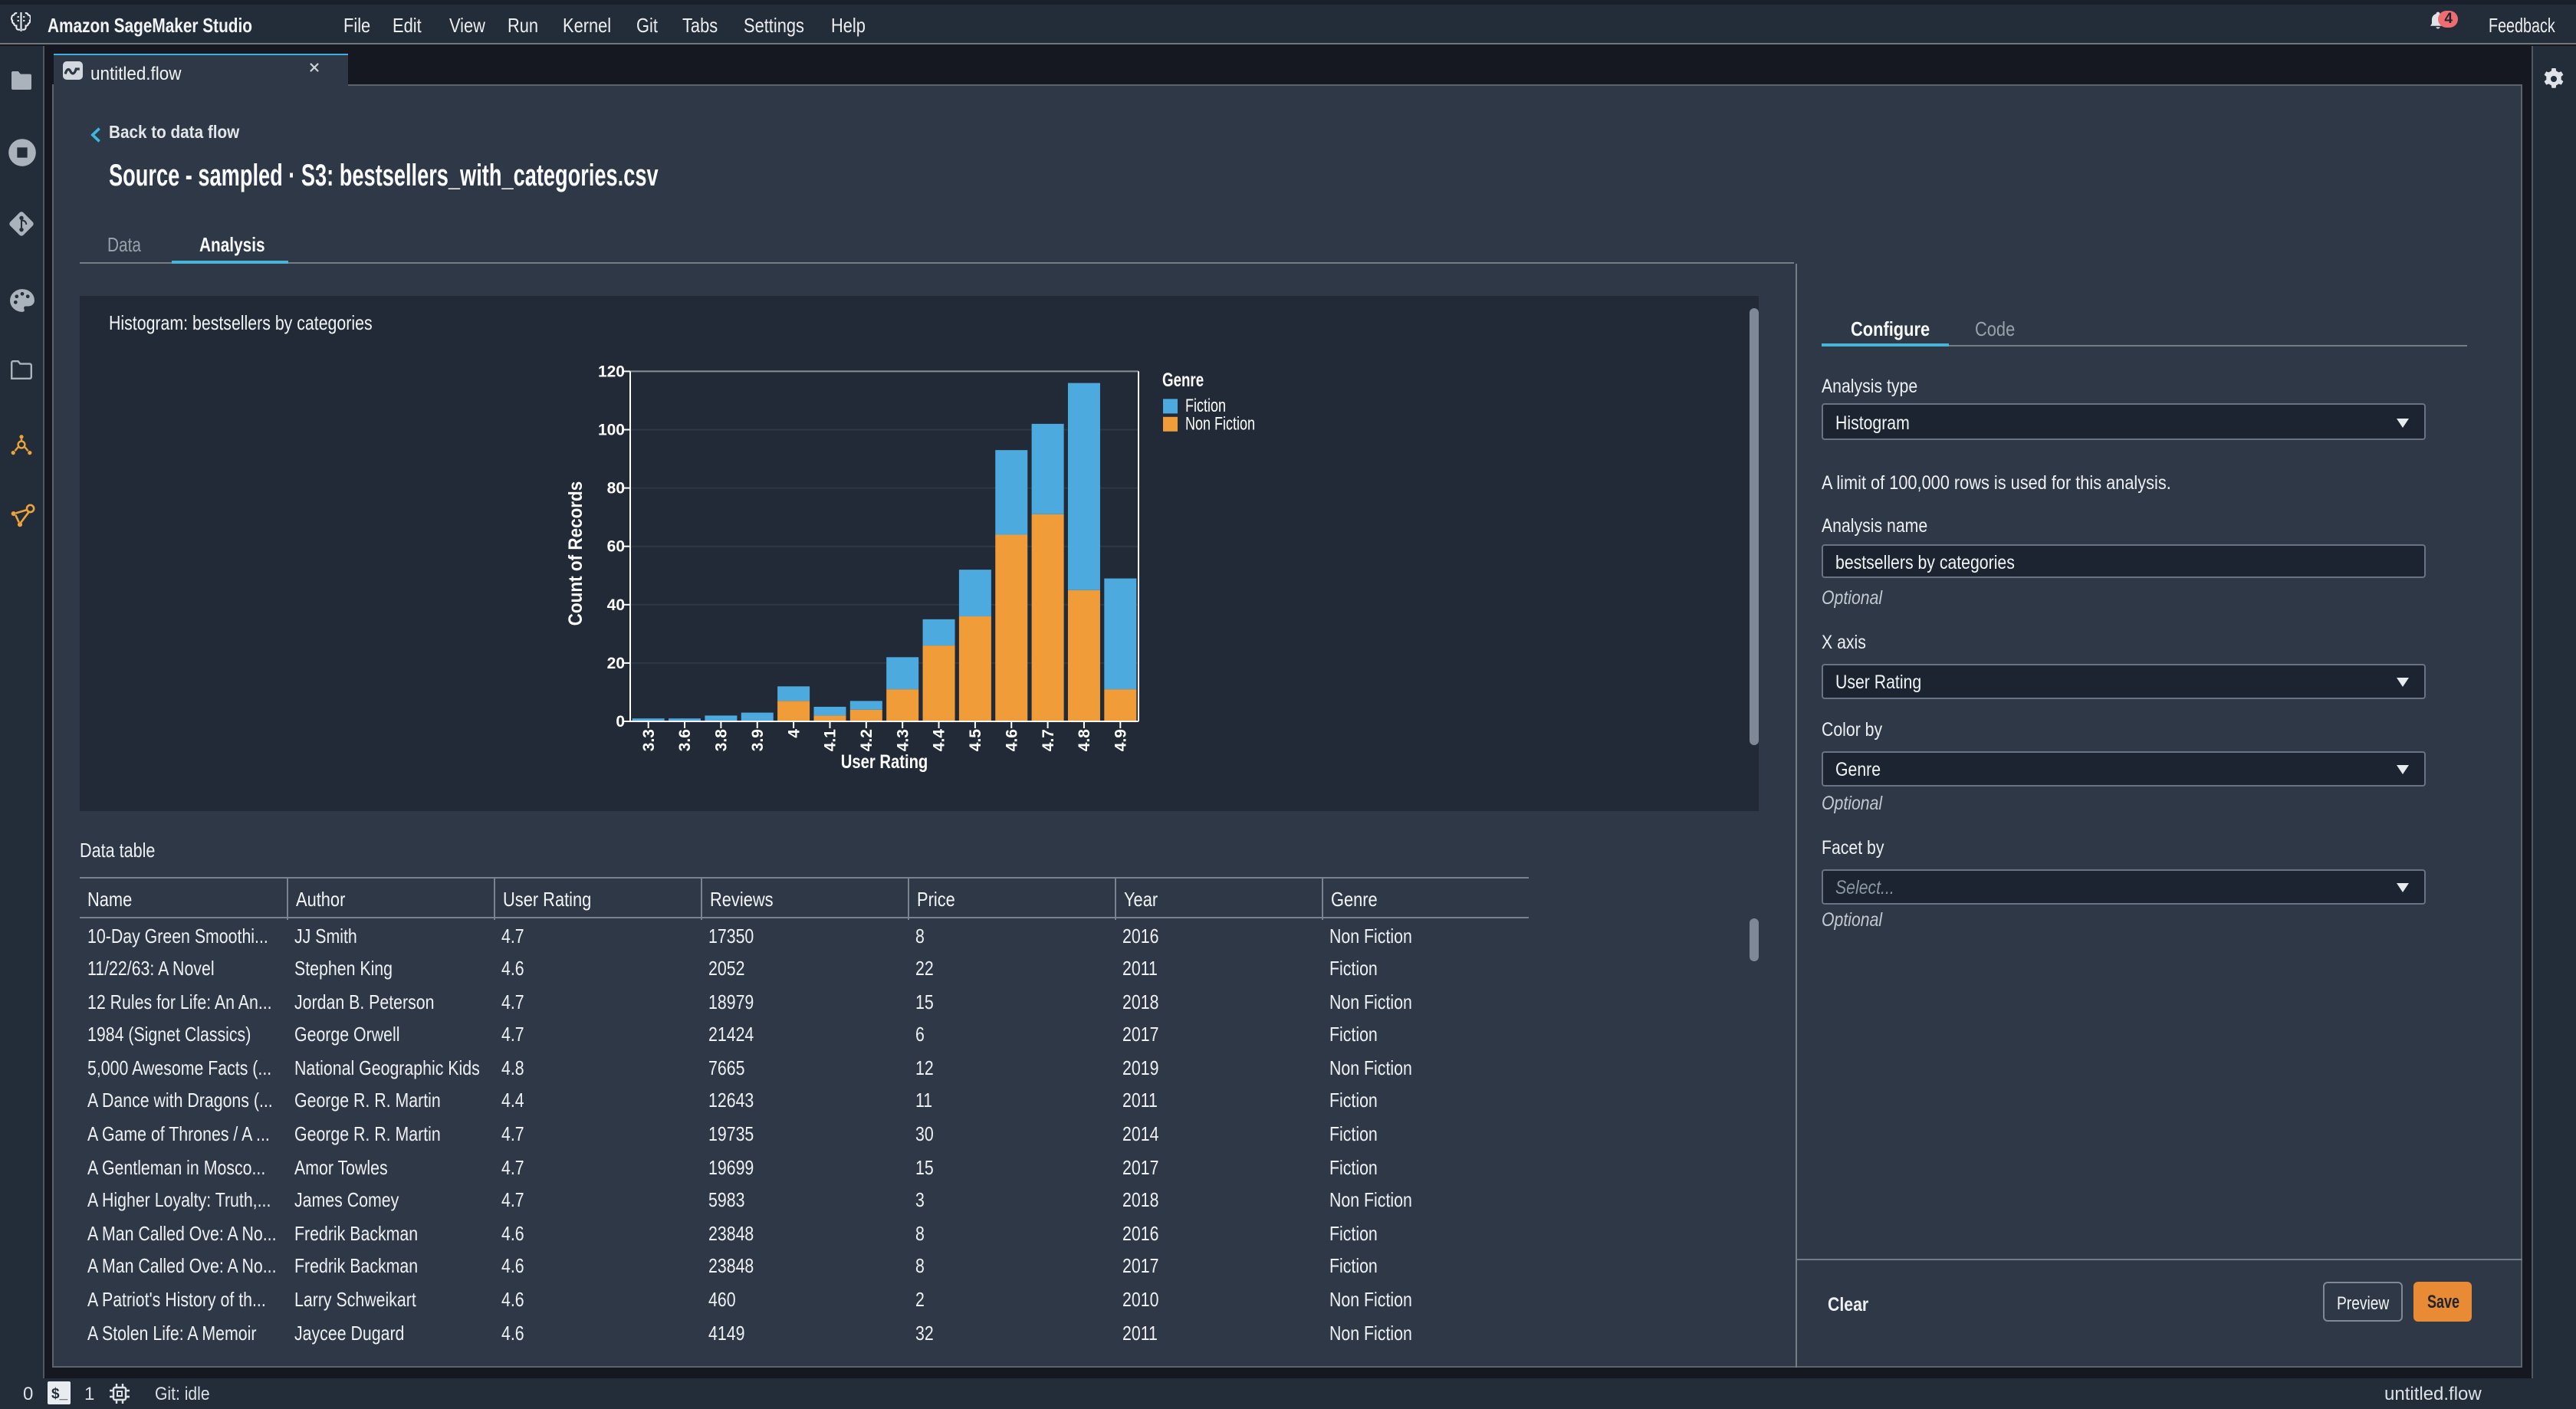 Image resolution: width=2576 pixels, height=1409 pixels. Describe the element at coordinates (975, 739) in the screenshot. I see `svg-text: 4.5` at that location.